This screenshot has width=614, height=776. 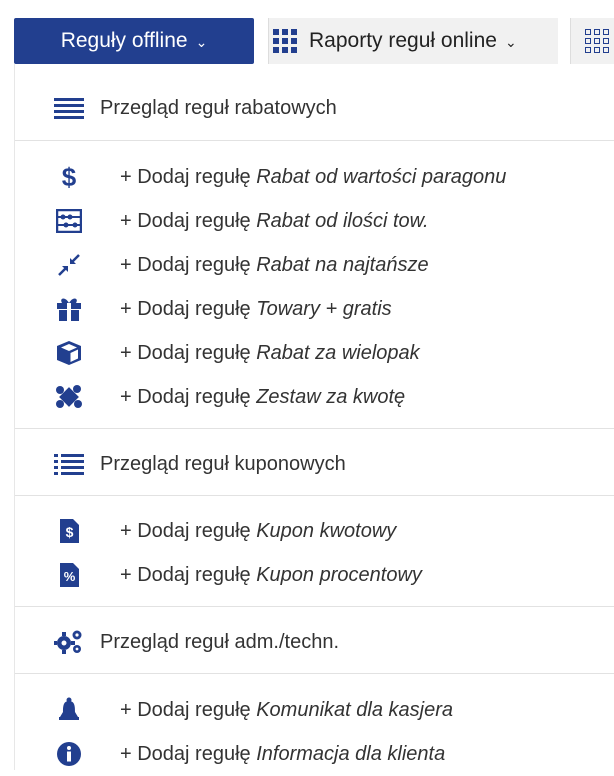 I want to click on gift-icon, so click(x=69, y=309).